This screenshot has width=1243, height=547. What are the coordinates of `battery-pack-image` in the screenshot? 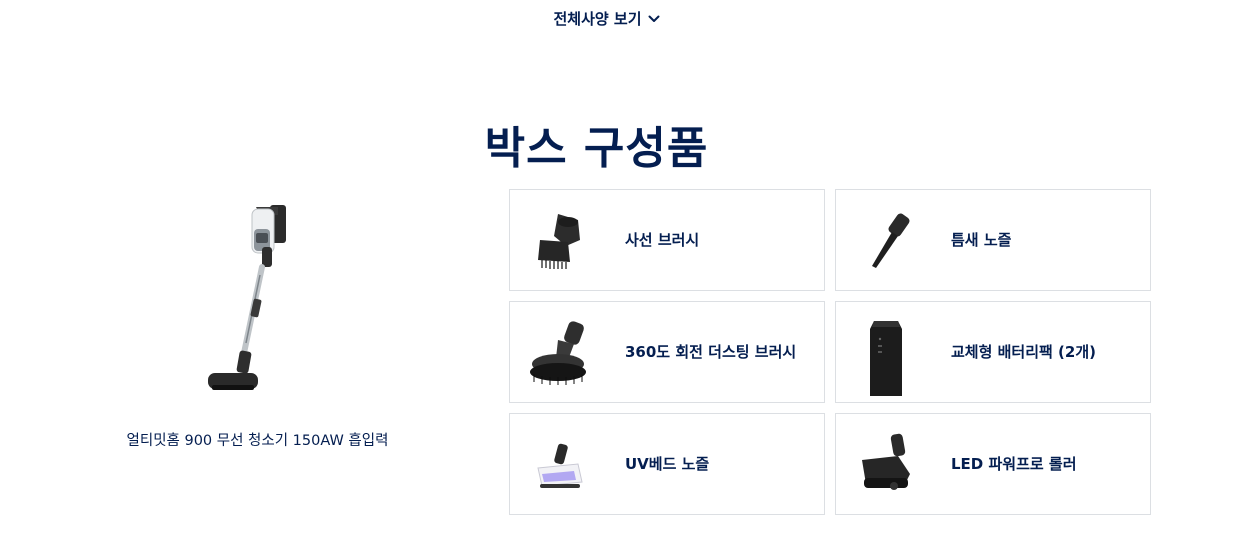 It's located at (886, 358).